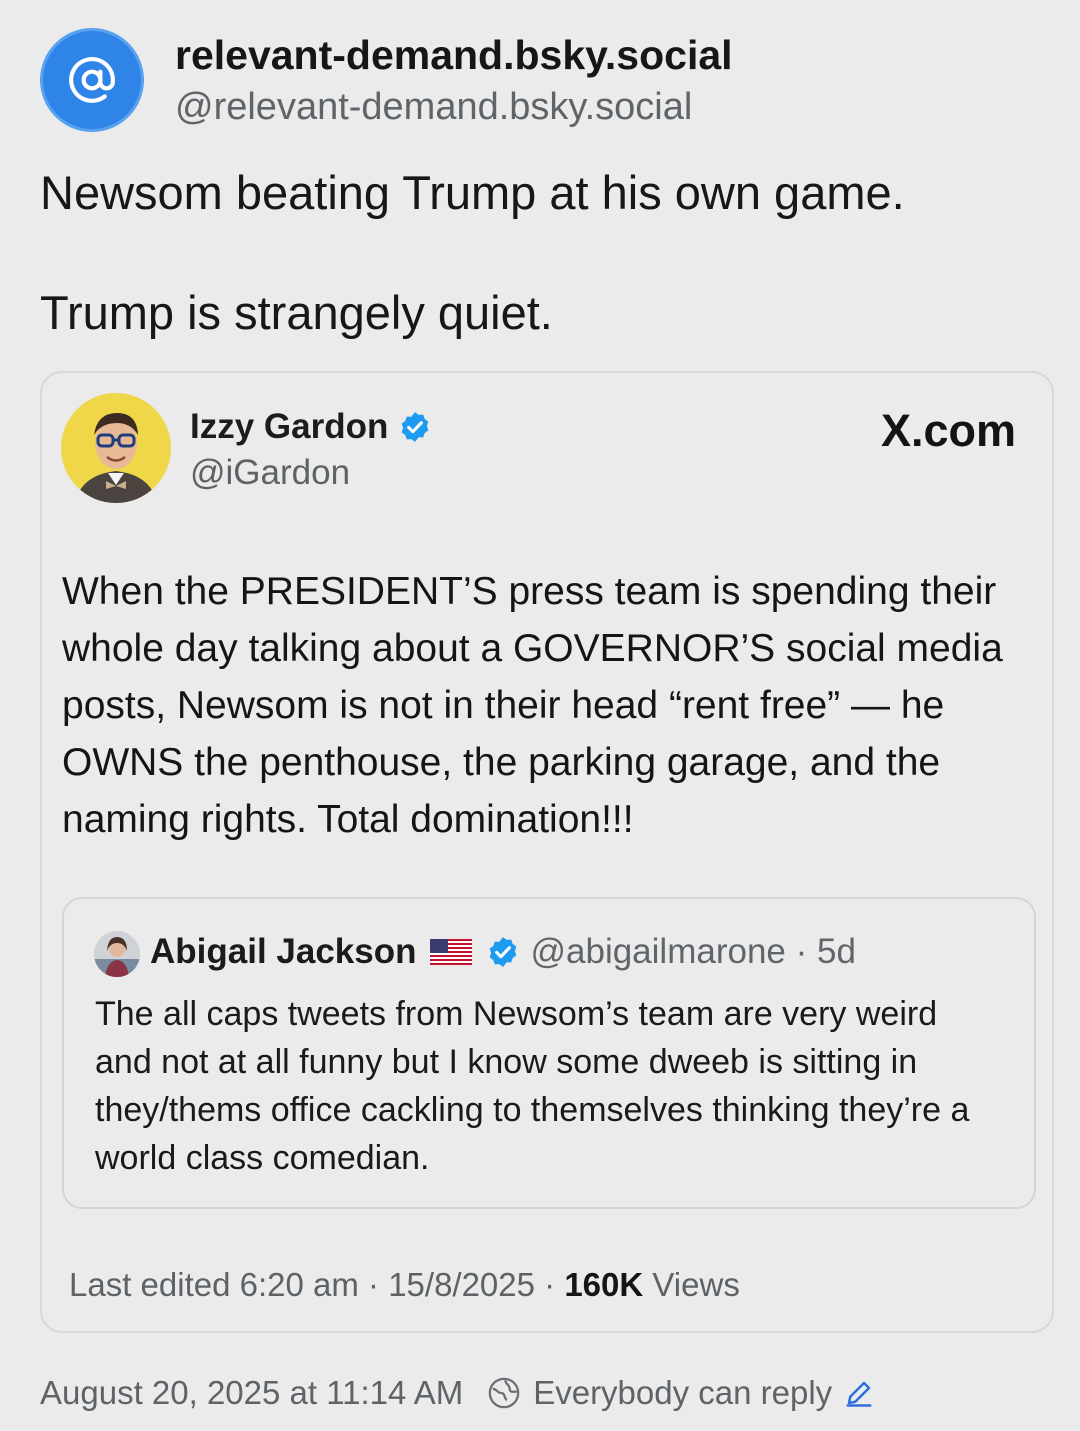  What do you see at coordinates (117, 954) in the screenshot?
I see `abigail-avatar` at bounding box center [117, 954].